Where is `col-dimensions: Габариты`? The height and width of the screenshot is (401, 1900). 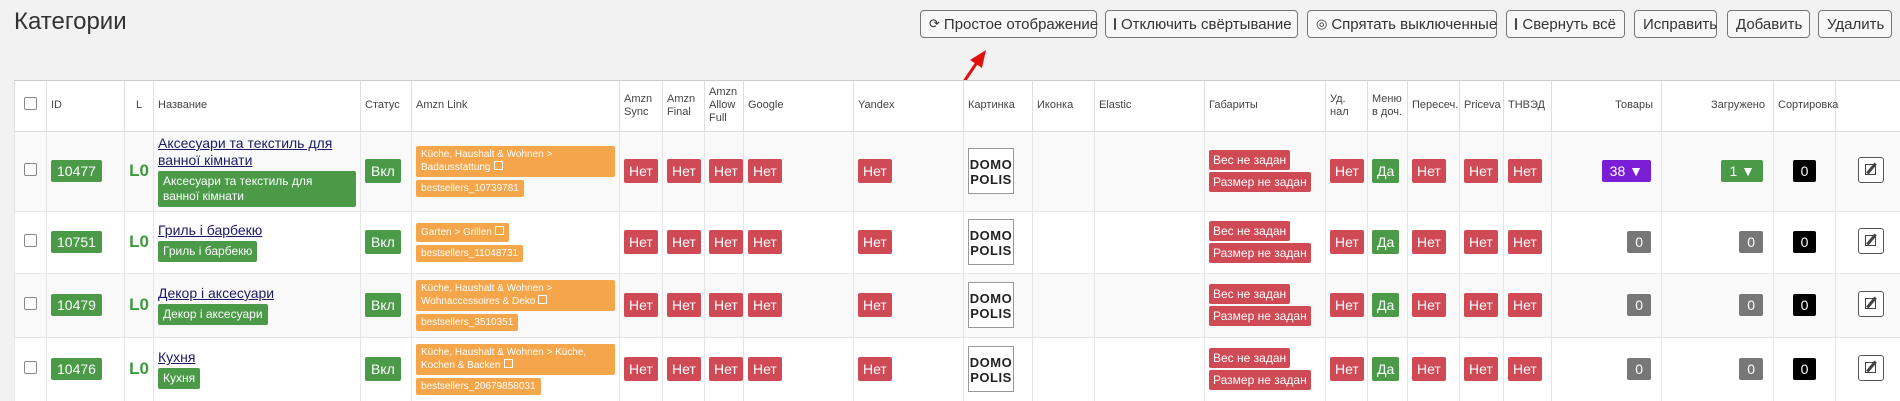 col-dimensions: Габариты is located at coordinates (1265, 106).